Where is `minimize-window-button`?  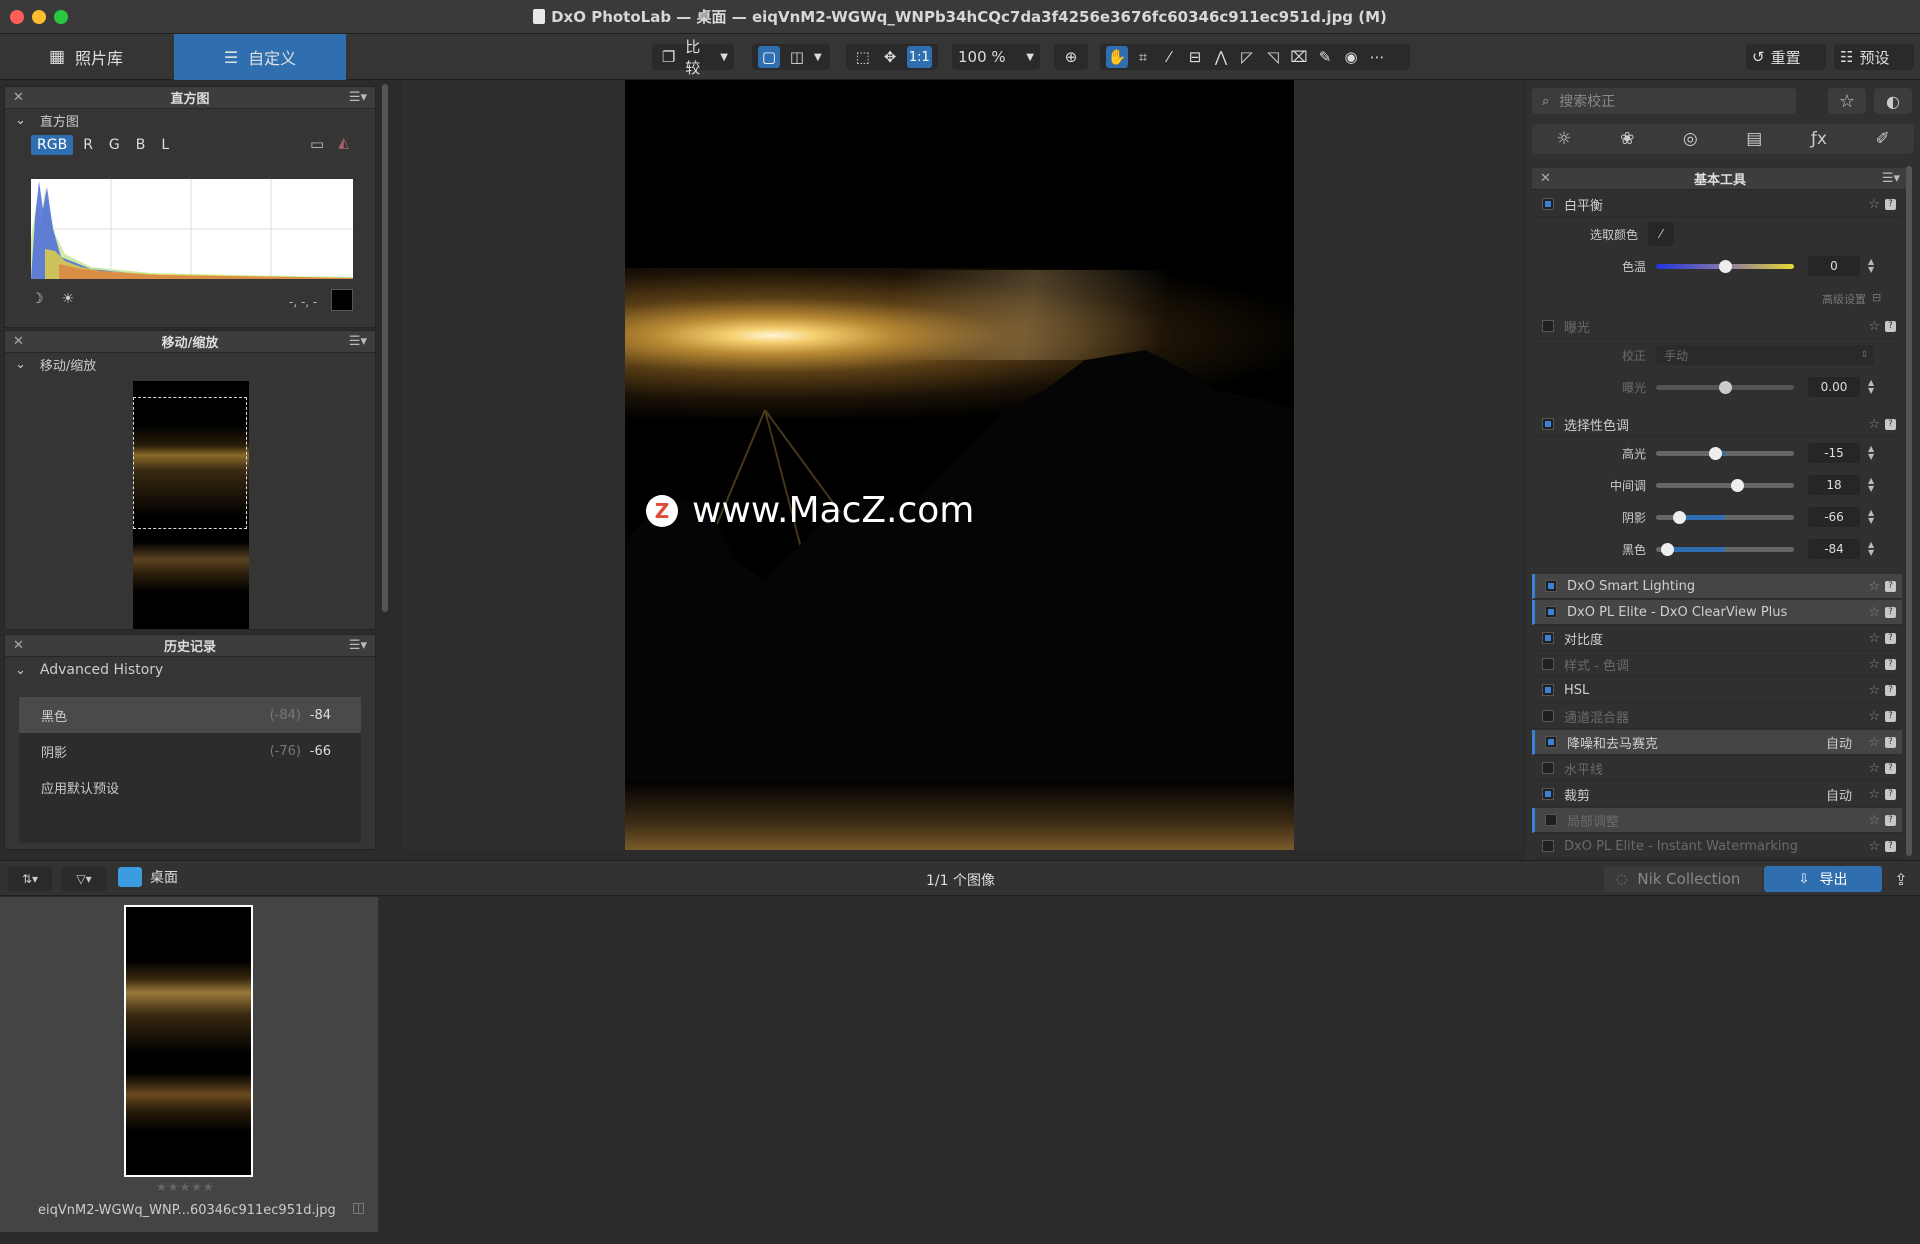 minimize-window-button is located at coordinates (39, 17).